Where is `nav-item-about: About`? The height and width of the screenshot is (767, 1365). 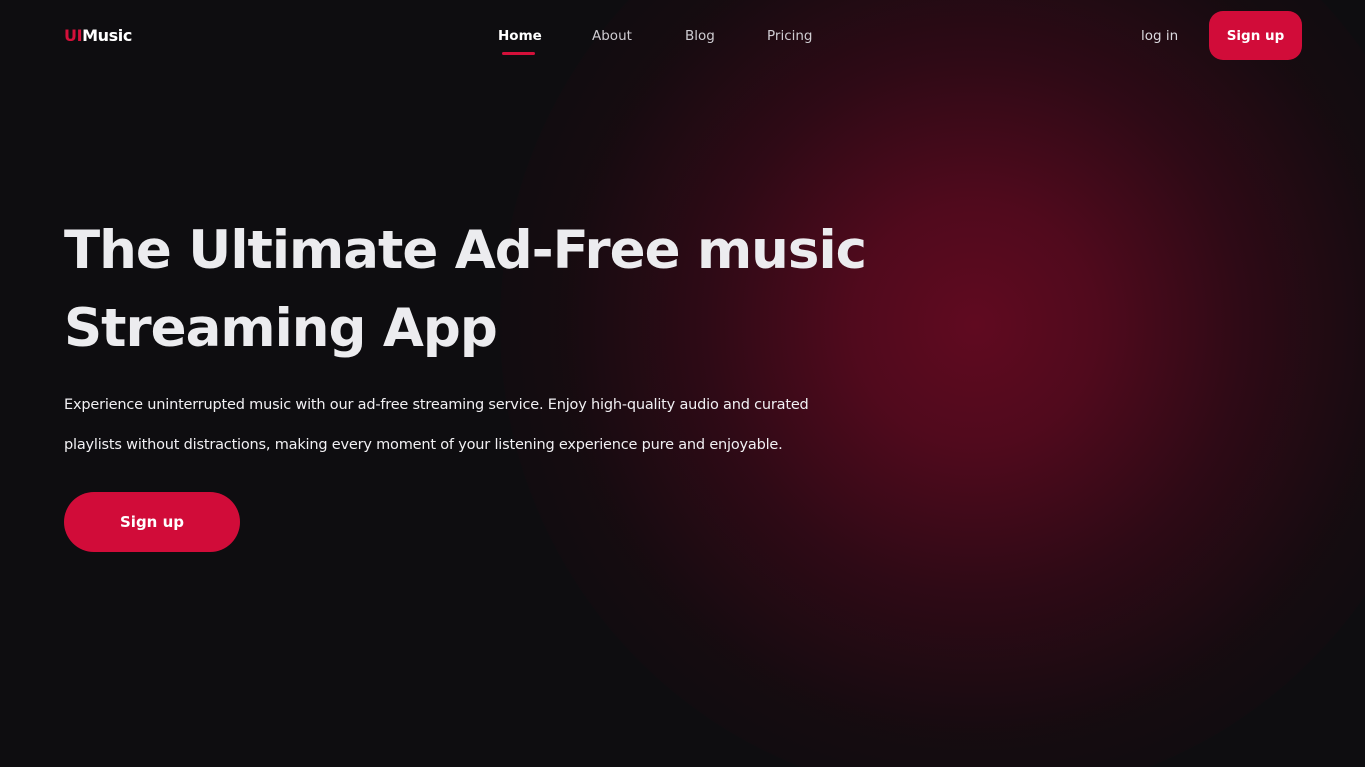 nav-item-about: About is located at coordinates (612, 36).